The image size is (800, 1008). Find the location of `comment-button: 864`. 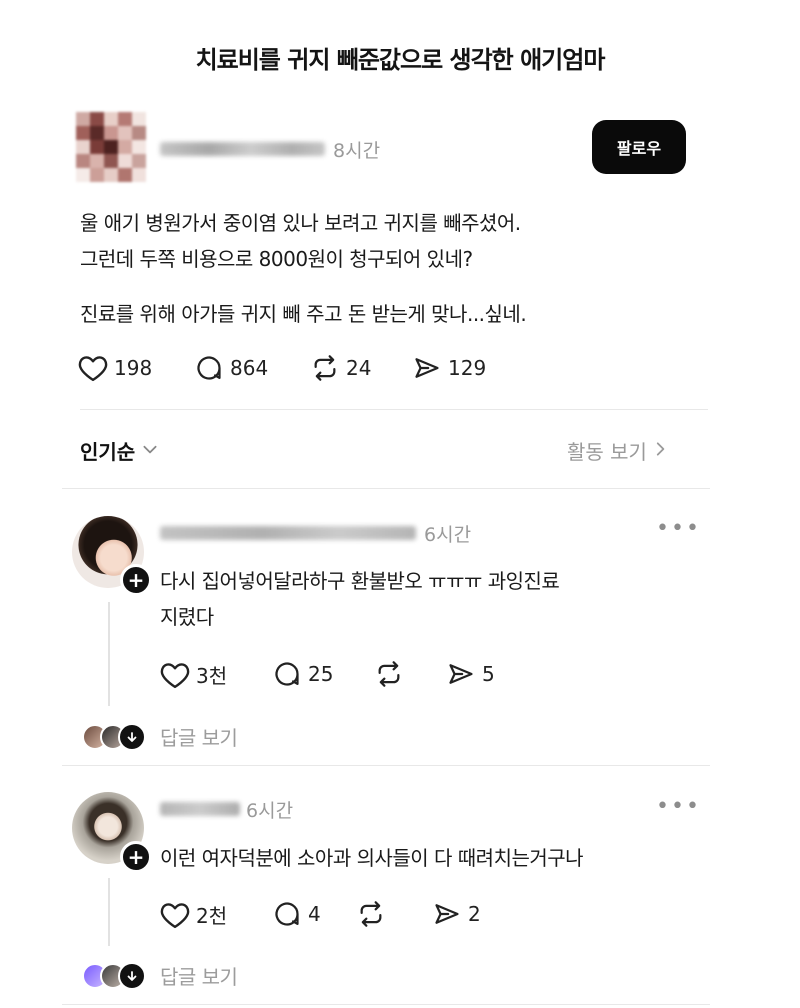

comment-button: 864 is located at coordinates (231, 368).